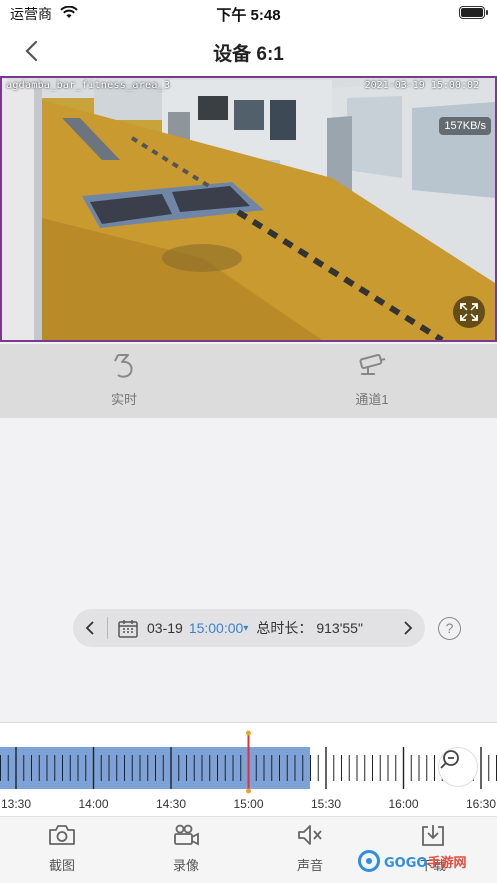 The width and height of the screenshot is (497, 883). I want to click on chevron-right-icon, so click(408, 628).